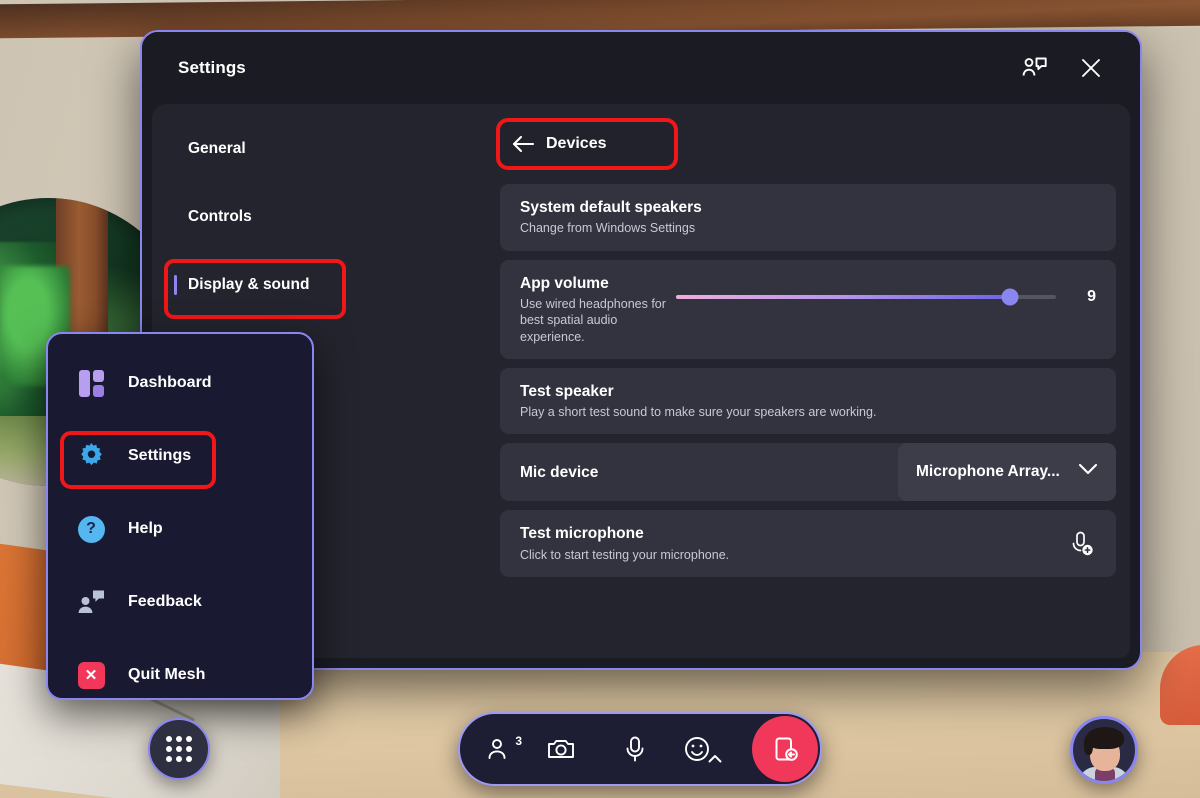  What do you see at coordinates (1088, 745) in the screenshot?
I see `avatar-hair-side` at bounding box center [1088, 745].